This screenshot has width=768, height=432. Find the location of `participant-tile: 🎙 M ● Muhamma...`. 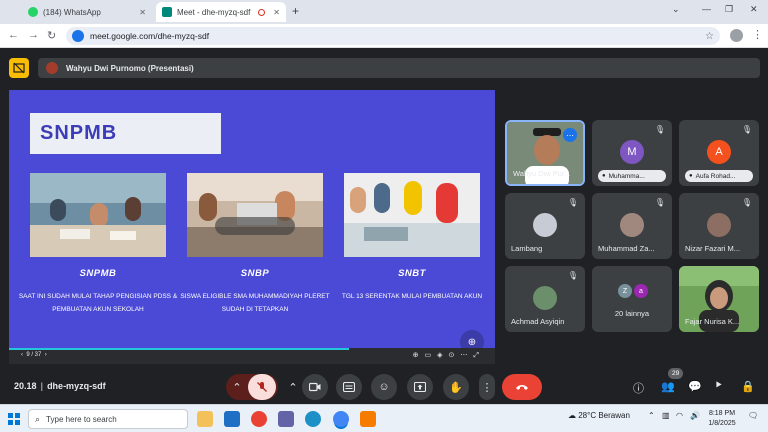

participant-tile: 🎙 M ● Muhamma... is located at coordinates (632, 153).